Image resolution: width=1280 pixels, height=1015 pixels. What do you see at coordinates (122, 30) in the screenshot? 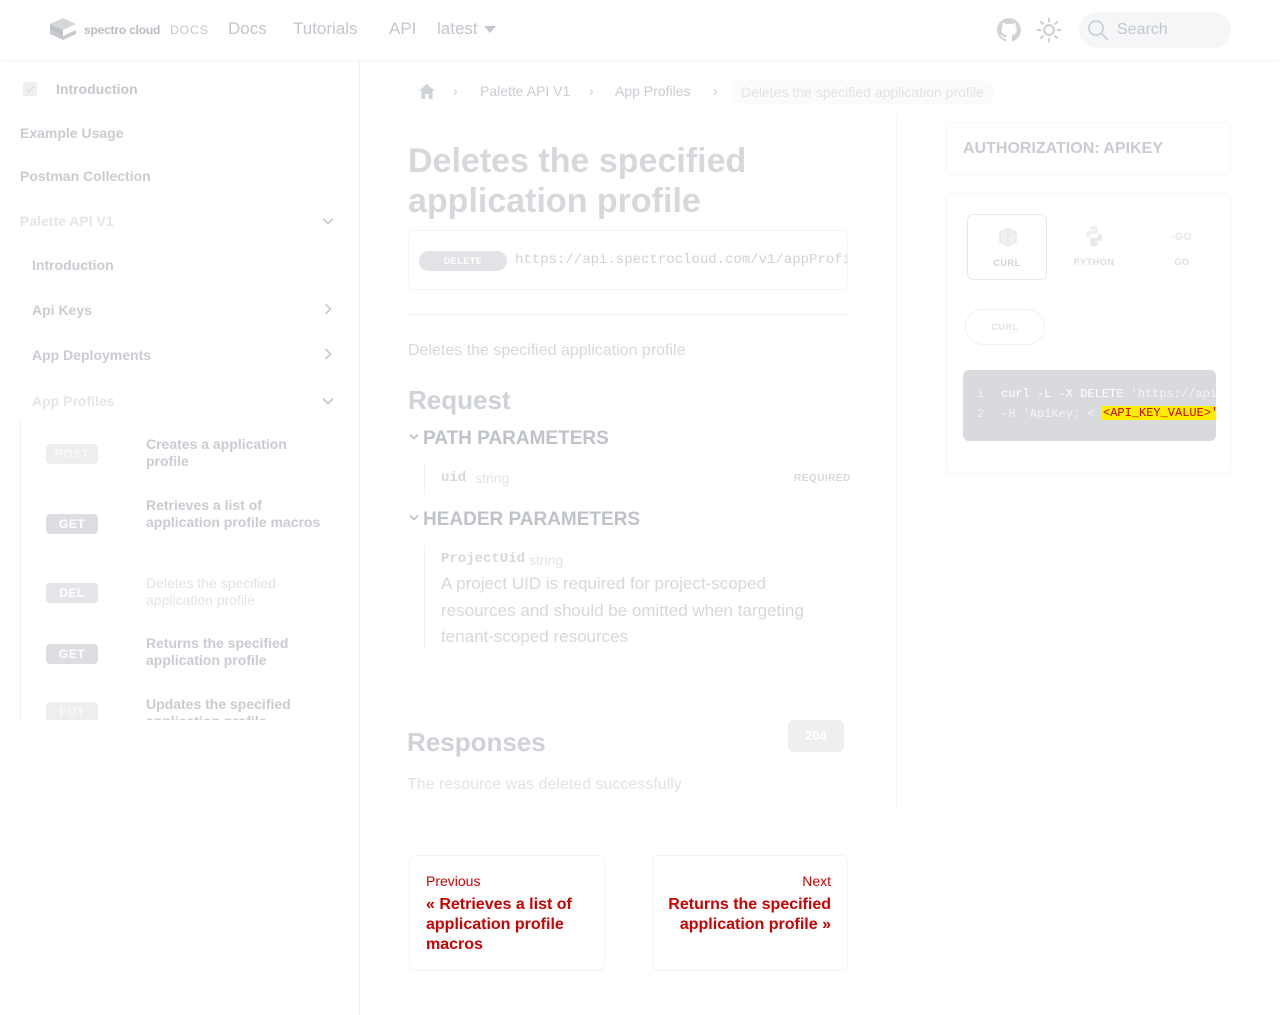
I see `logo-text: spectro cloud` at bounding box center [122, 30].